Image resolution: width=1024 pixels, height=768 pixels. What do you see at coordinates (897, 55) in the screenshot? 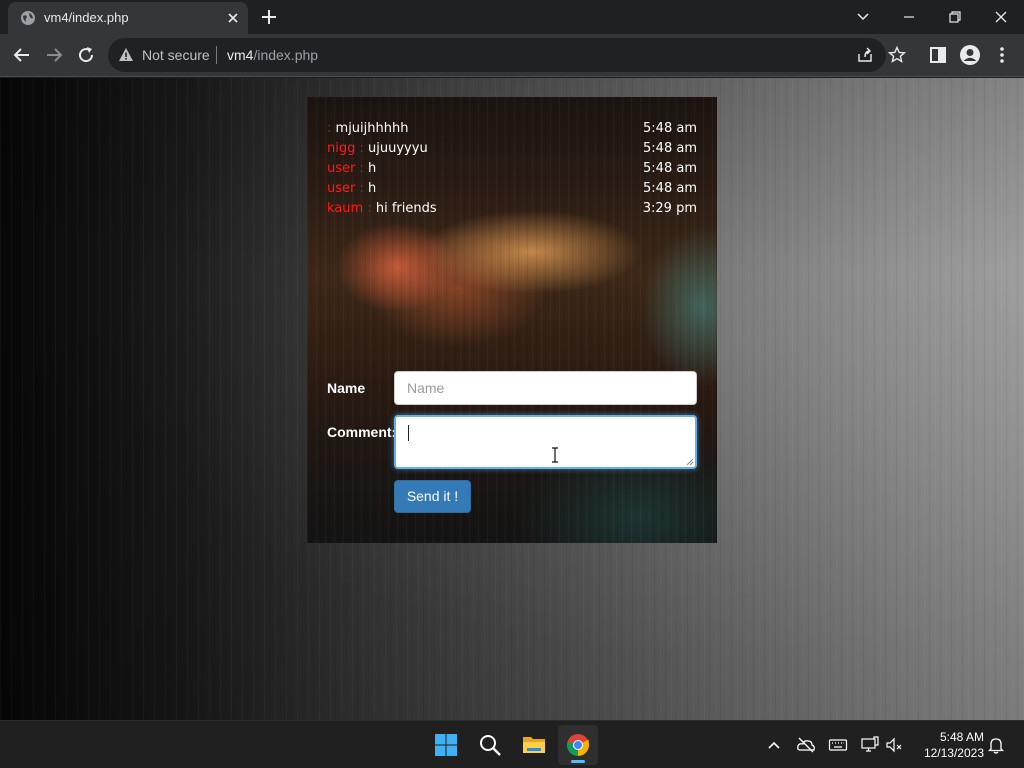
I see `bookmark-star-icon` at bounding box center [897, 55].